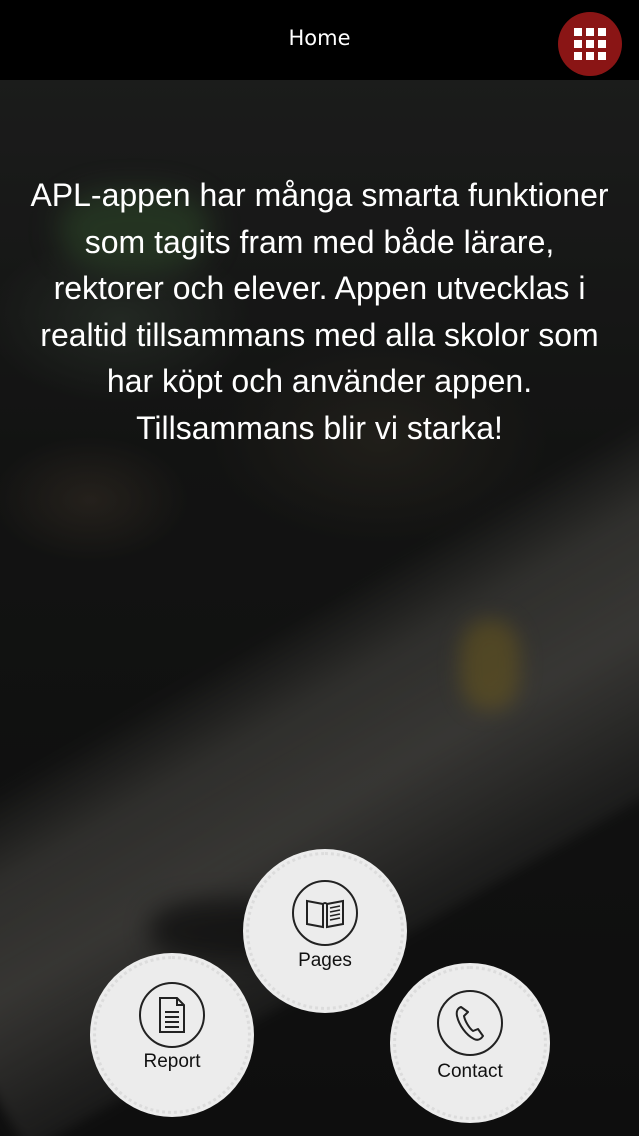 The image size is (639, 1136). I want to click on menu-button, so click(590, 44).